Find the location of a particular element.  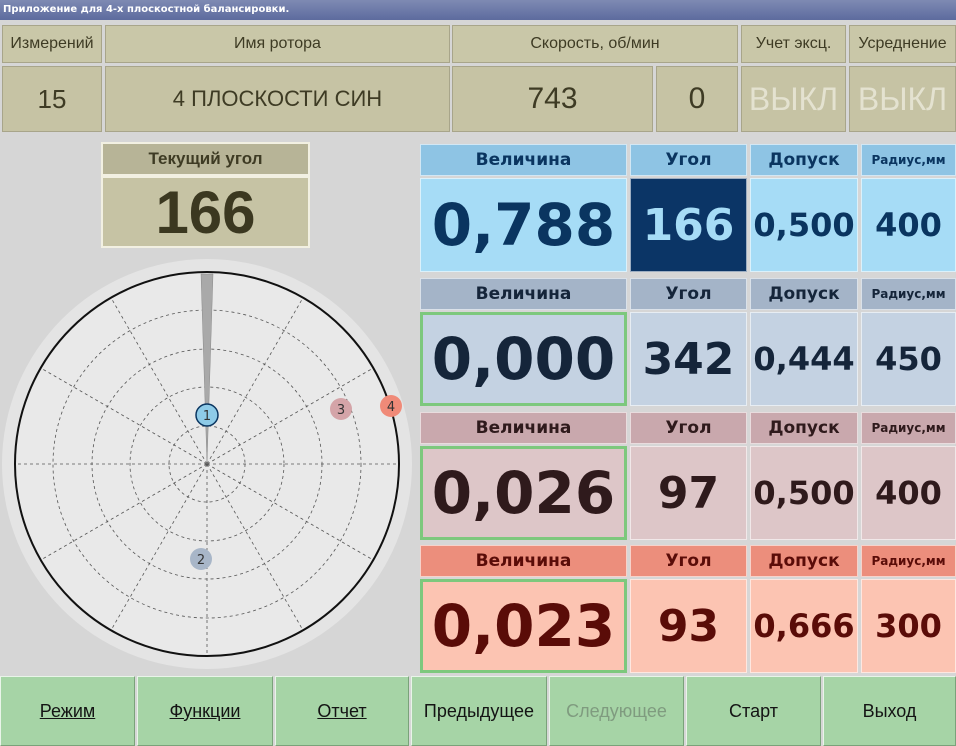

plane-4-angle-label: Угол is located at coordinates (688, 561).